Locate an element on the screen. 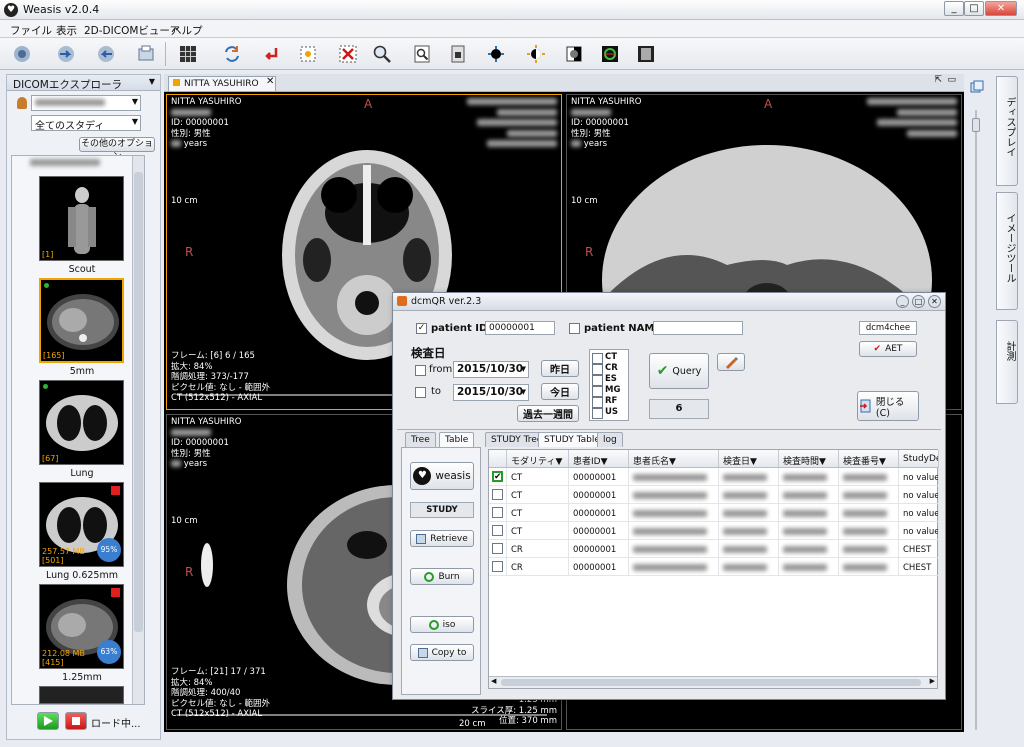 Image resolution: width=1024 pixels, height=747 pixels. tab-measure: 計測 is located at coordinates (1007, 362).